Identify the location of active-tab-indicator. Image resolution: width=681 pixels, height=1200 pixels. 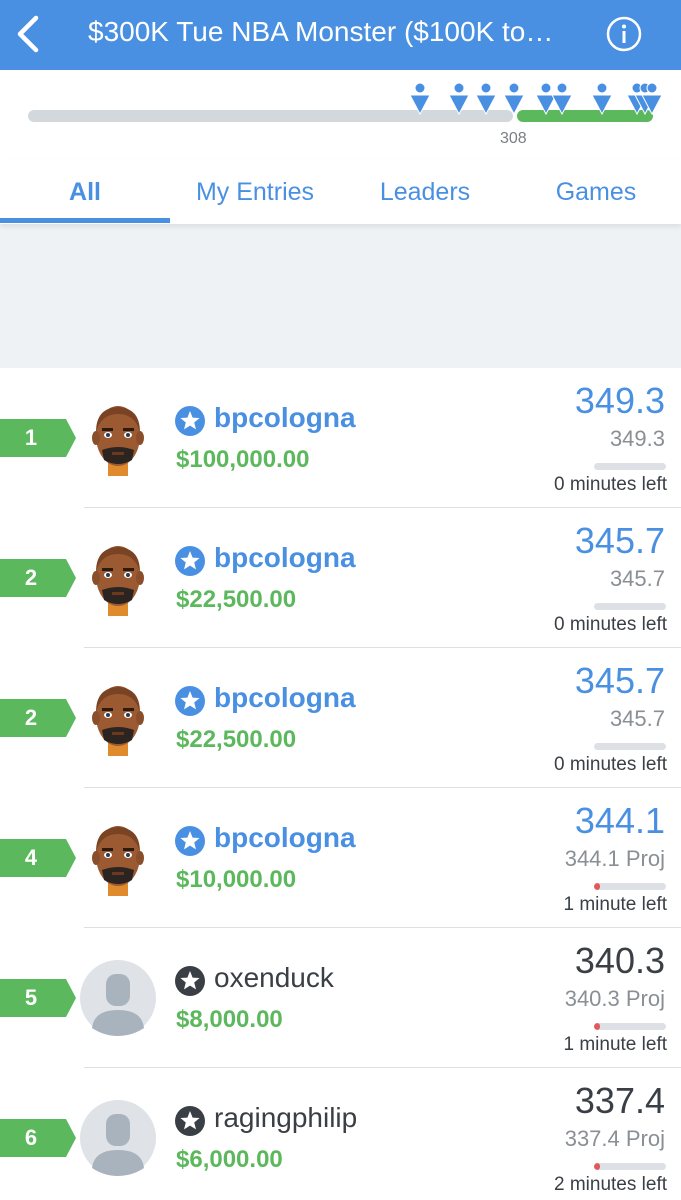
(85, 220).